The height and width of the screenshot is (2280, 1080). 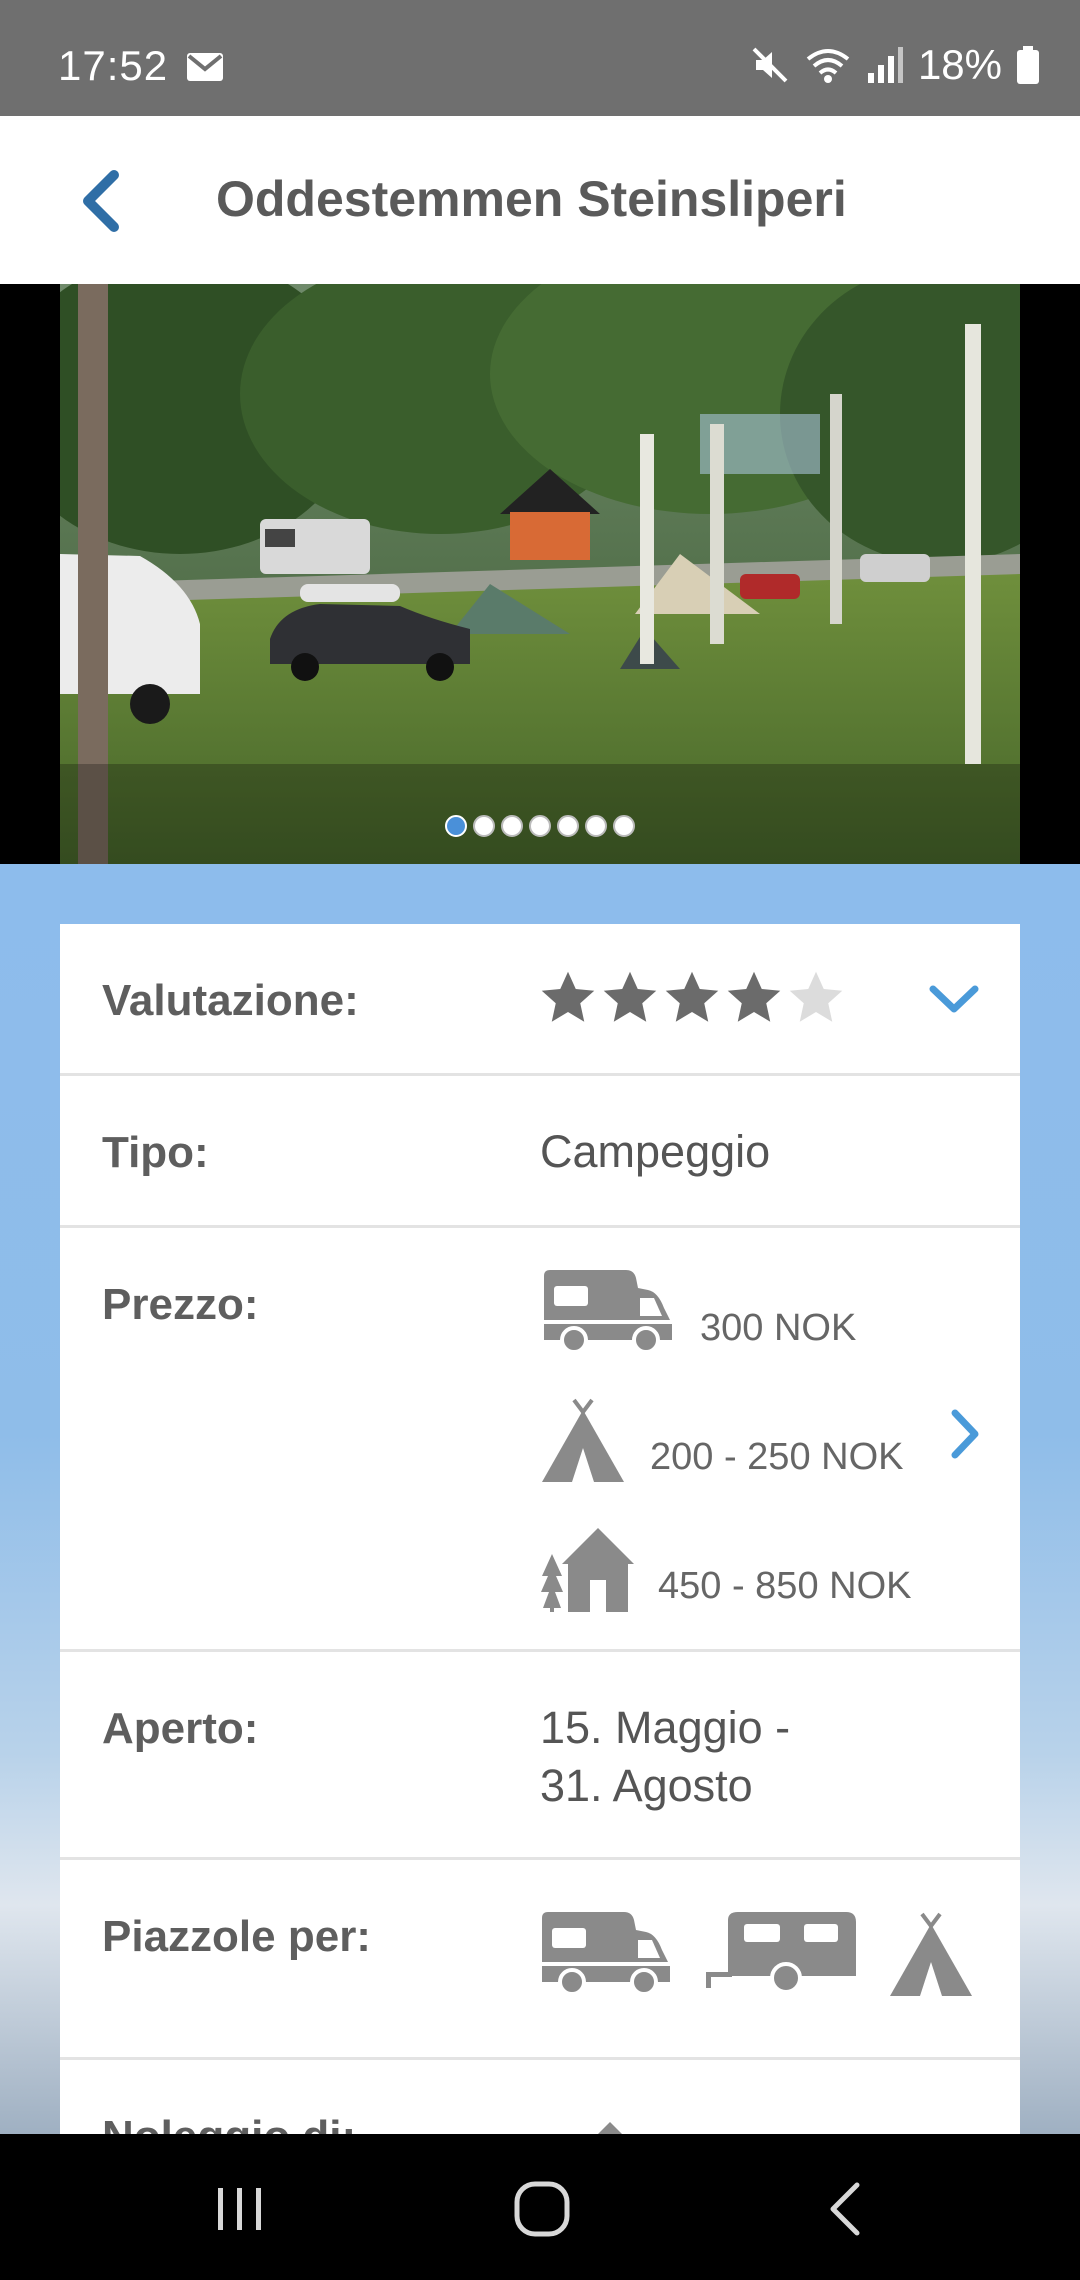 What do you see at coordinates (1028, 65) in the screenshot?
I see `battery-icon` at bounding box center [1028, 65].